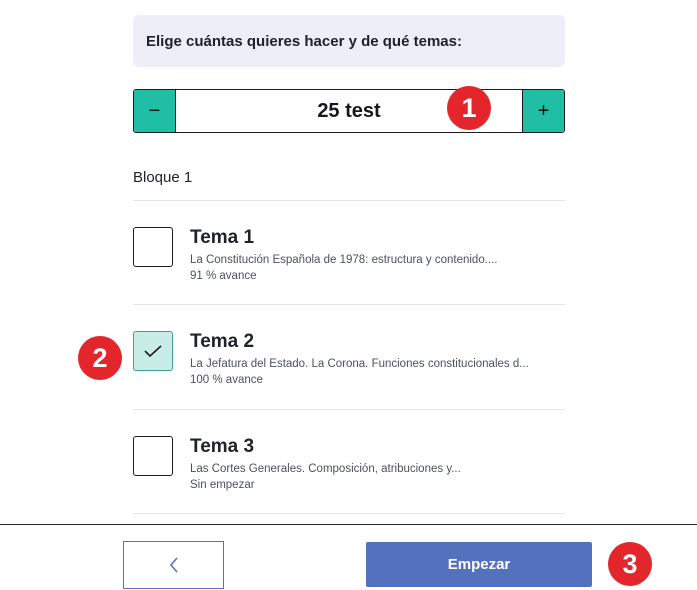 The height and width of the screenshot is (590, 697). I want to click on annotation-badge-1: 1, so click(469, 108).